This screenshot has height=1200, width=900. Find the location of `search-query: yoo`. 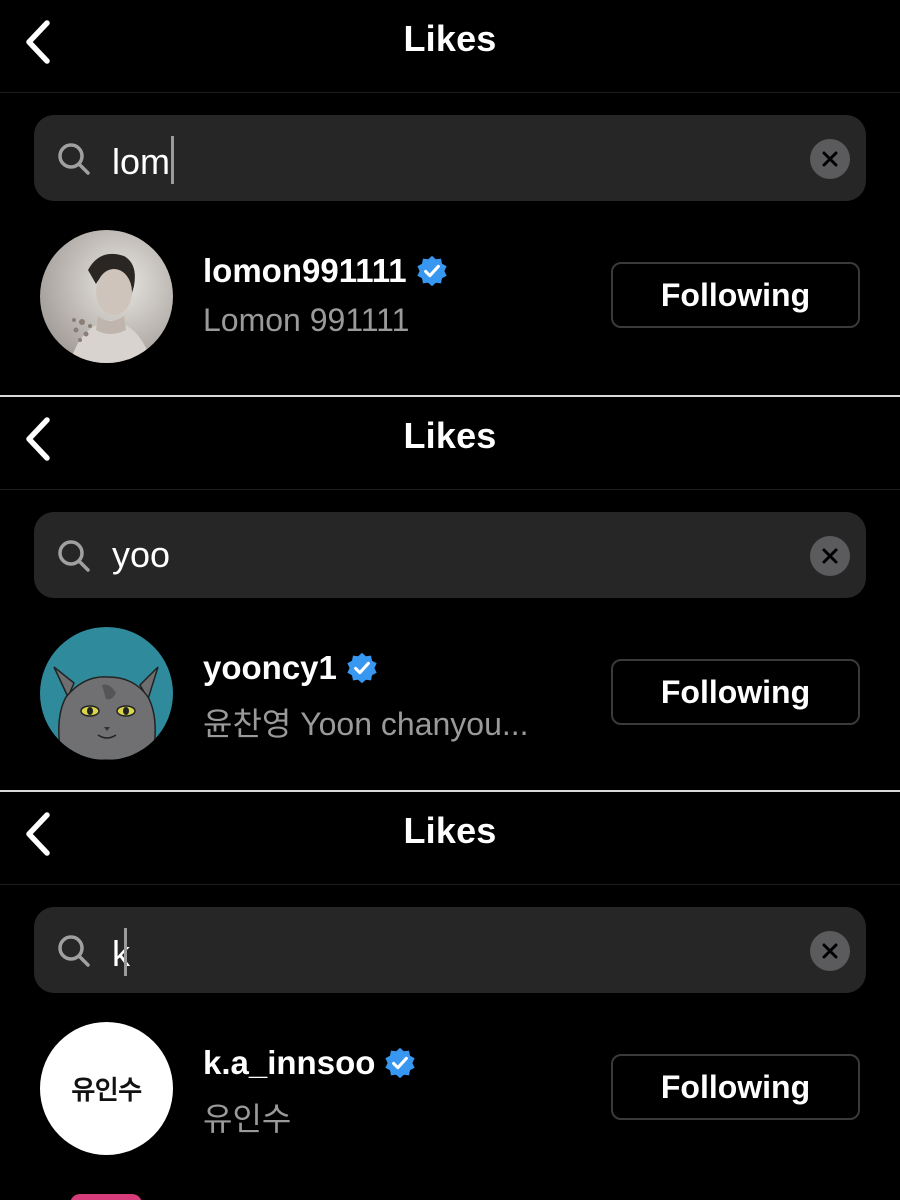

search-query: yoo is located at coordinates (141, 554).